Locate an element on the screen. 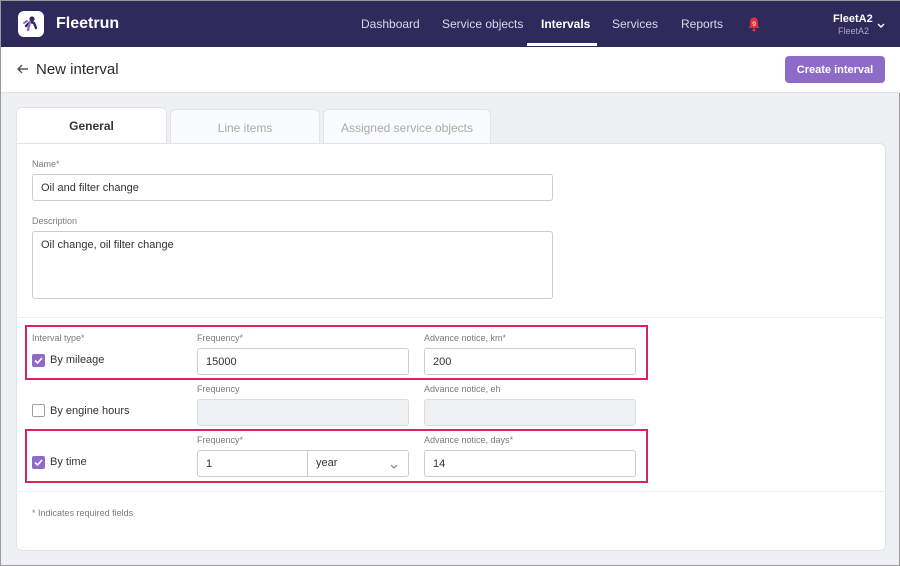  tab-line-items: Line items is located at coordinates (245, 126).